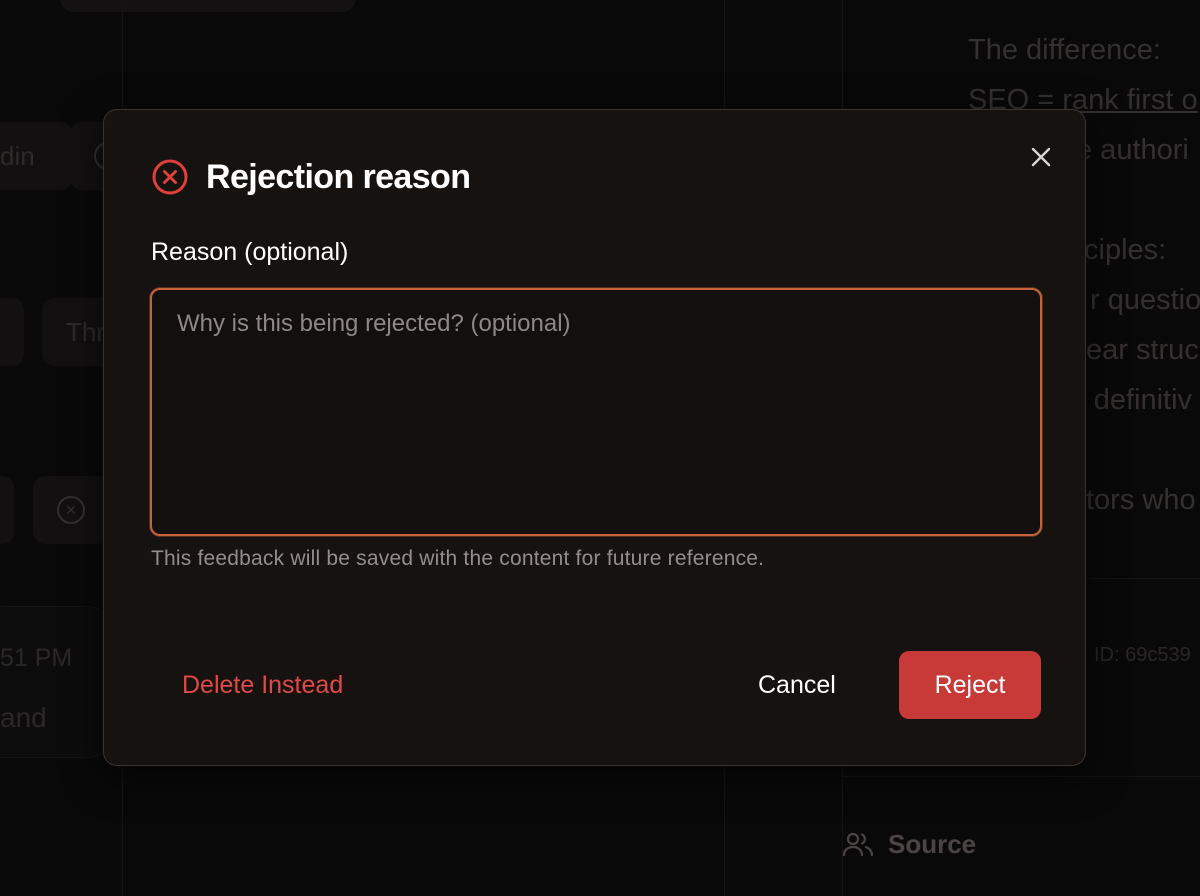  Describe the element at coordinates (56, 682) in the screenshot. I see `background-message-card` at that location.